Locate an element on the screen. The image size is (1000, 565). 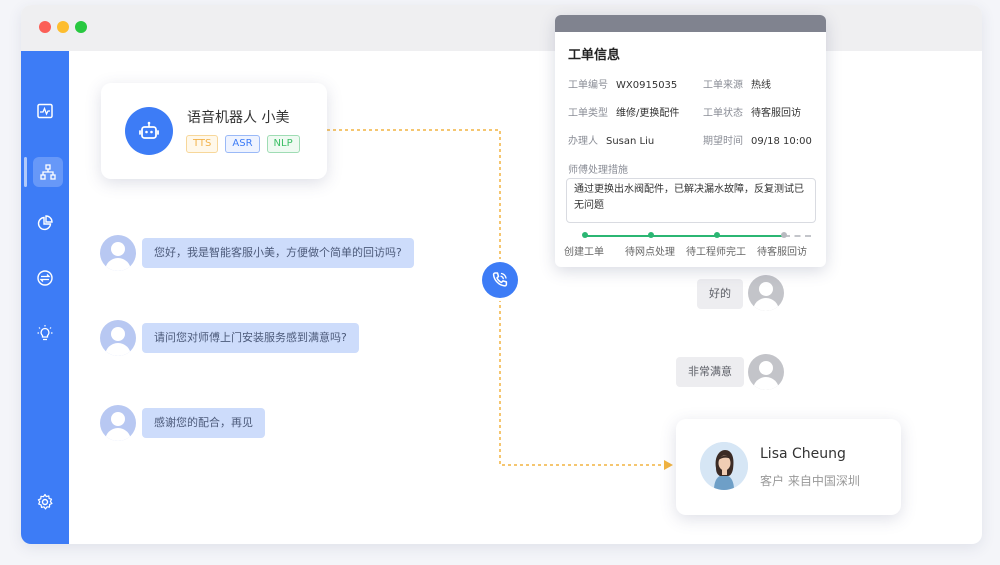
sidebar-item-exchange is located at coordinates (45, 278).